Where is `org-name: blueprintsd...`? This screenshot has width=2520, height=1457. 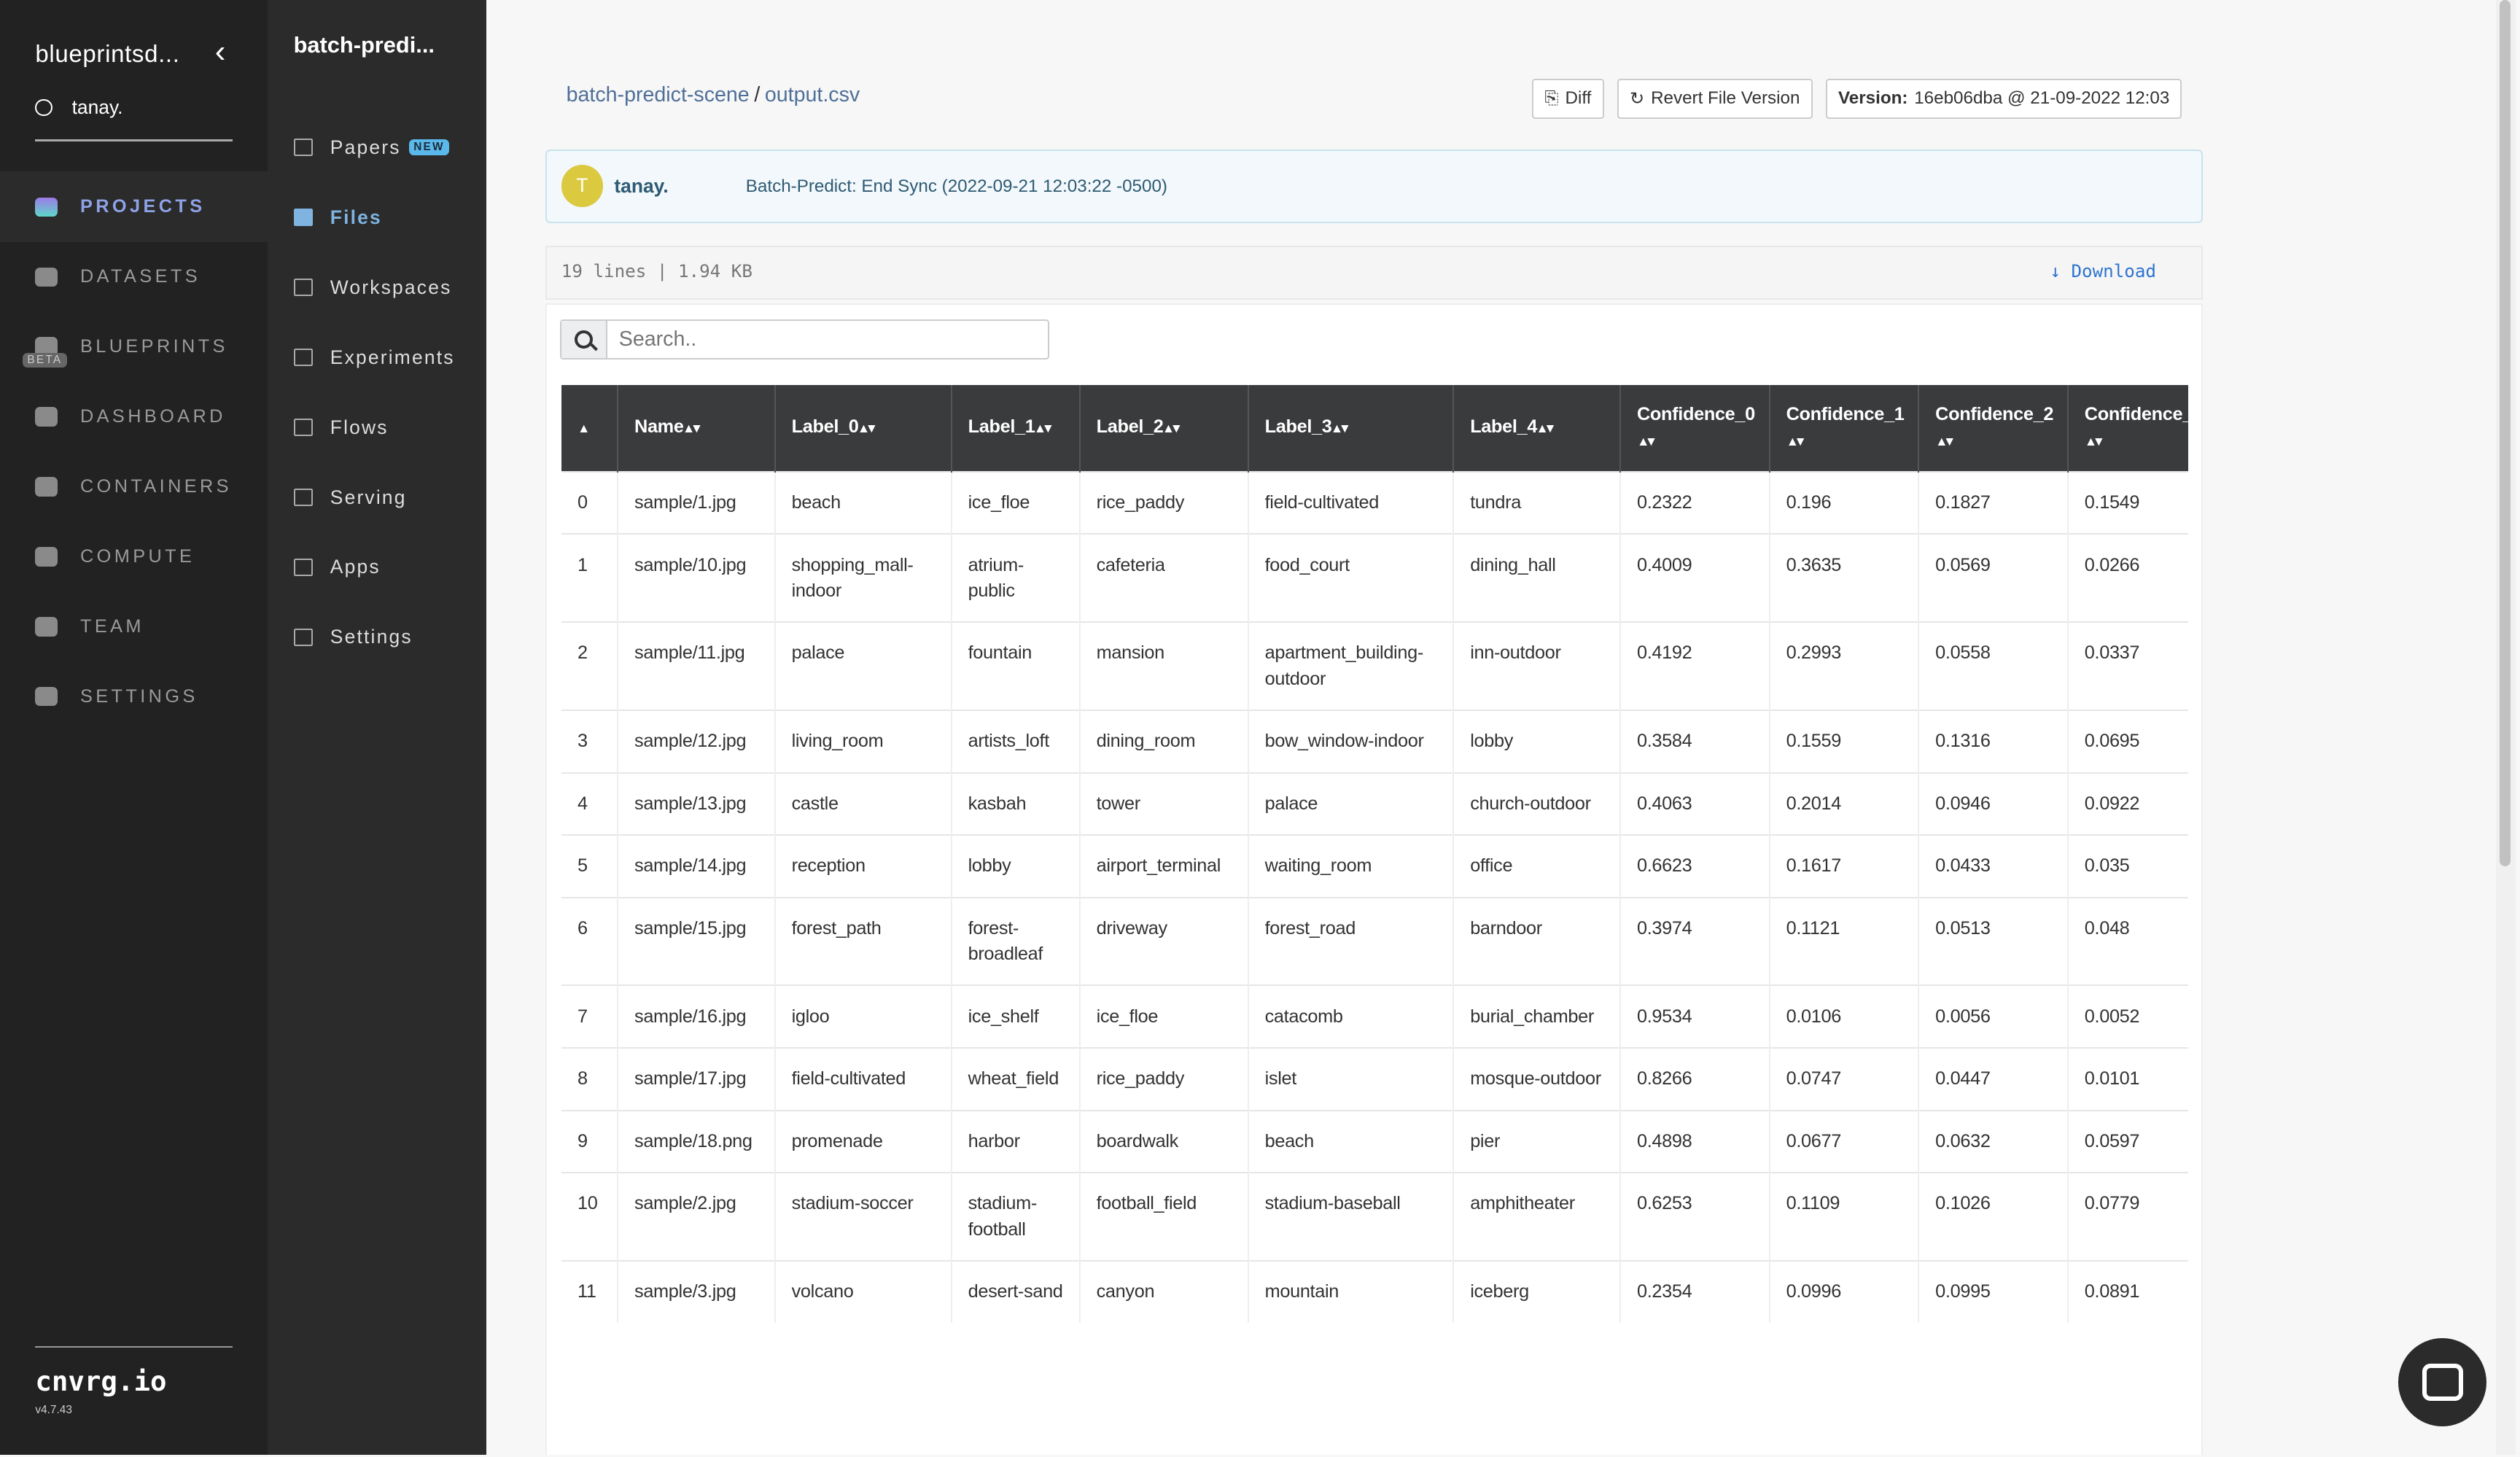 org-name: blueprintsd... is located at coordinates (107, 54).